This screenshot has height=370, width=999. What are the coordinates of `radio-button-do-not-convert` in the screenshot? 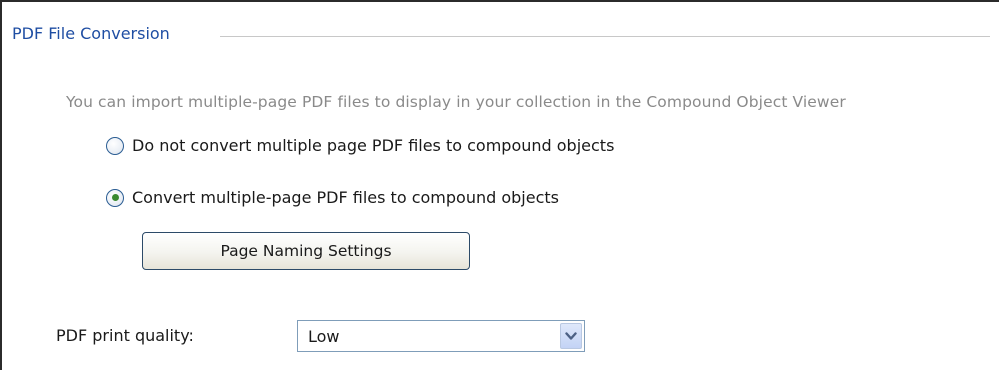 It's located at (115, 145).